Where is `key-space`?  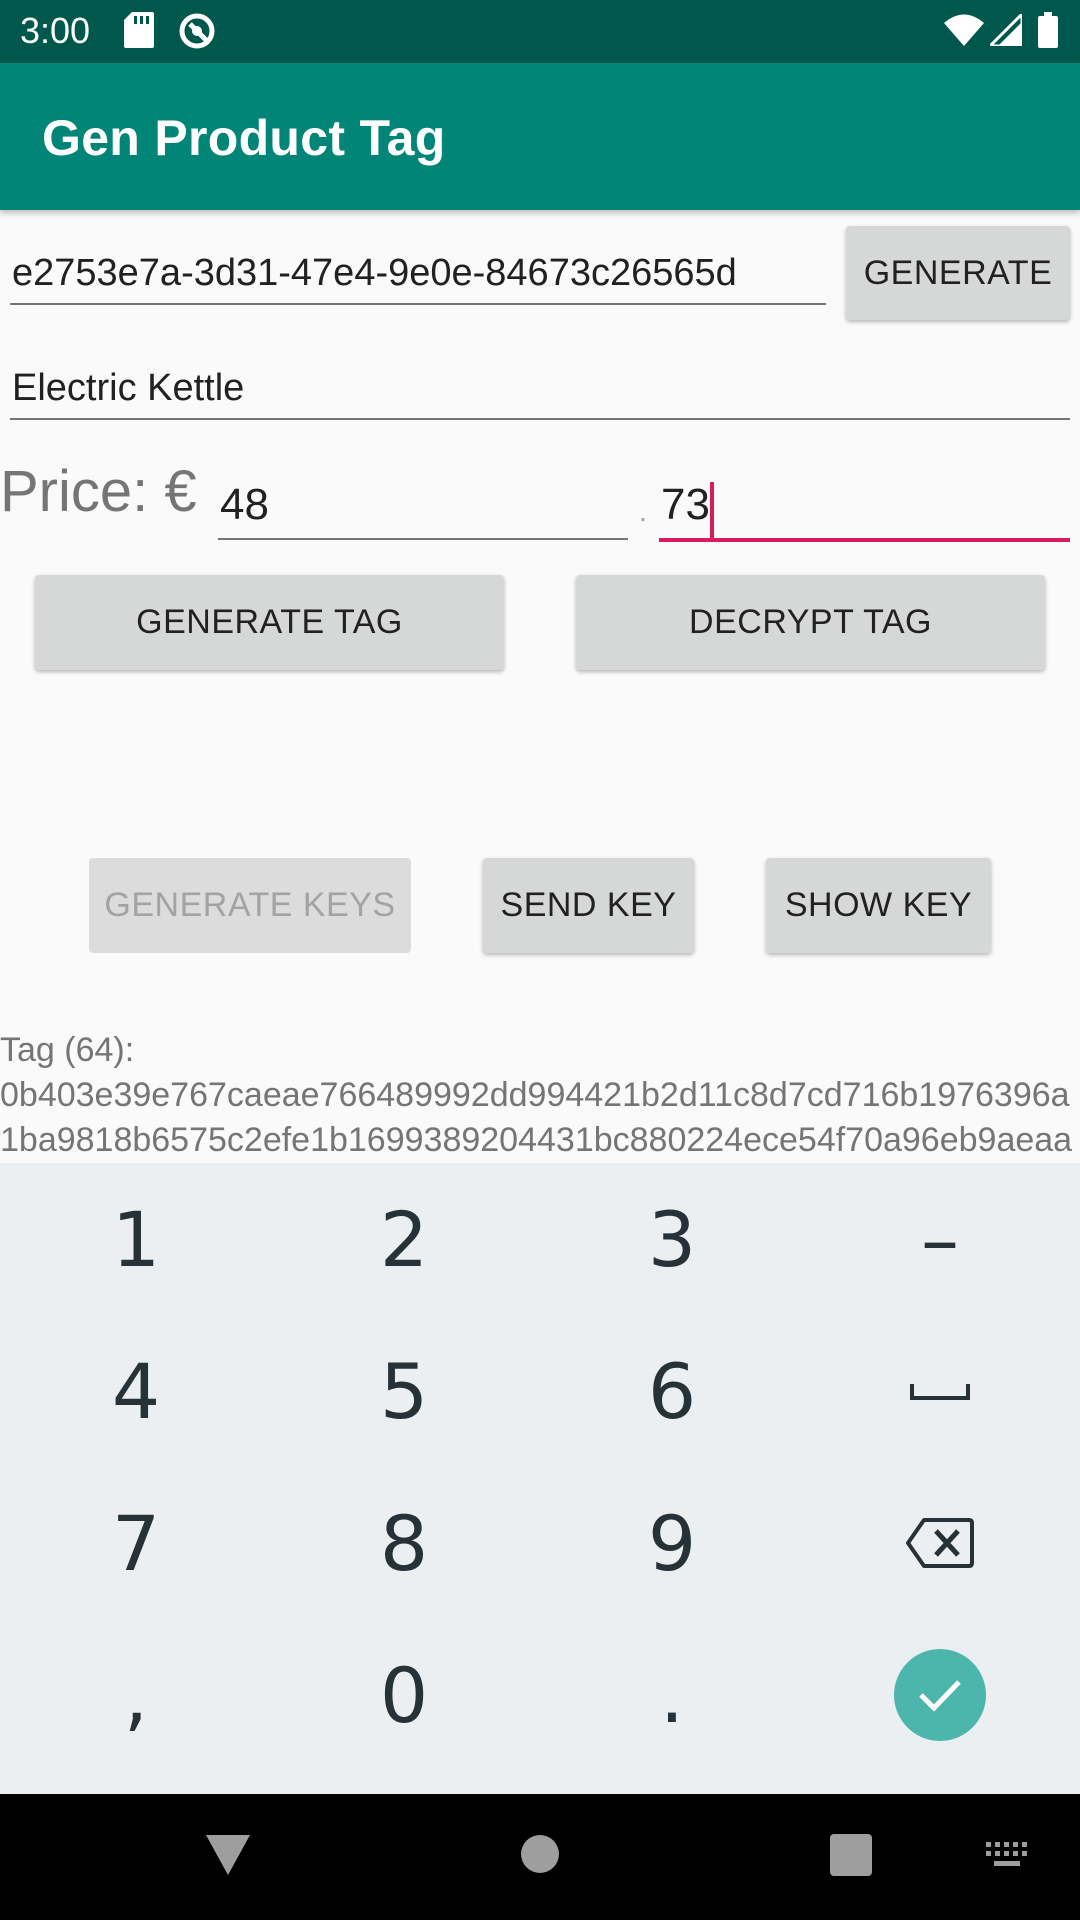 key-space is located at coordinates (940, 1391).